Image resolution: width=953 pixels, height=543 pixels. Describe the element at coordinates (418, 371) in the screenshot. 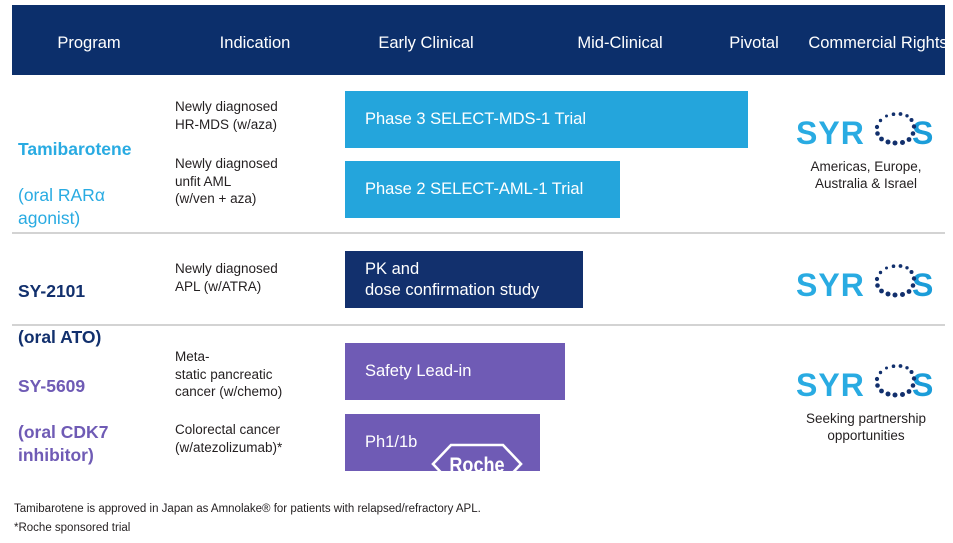

I see `trial-bar-label: Safety Lead-in` at that location.